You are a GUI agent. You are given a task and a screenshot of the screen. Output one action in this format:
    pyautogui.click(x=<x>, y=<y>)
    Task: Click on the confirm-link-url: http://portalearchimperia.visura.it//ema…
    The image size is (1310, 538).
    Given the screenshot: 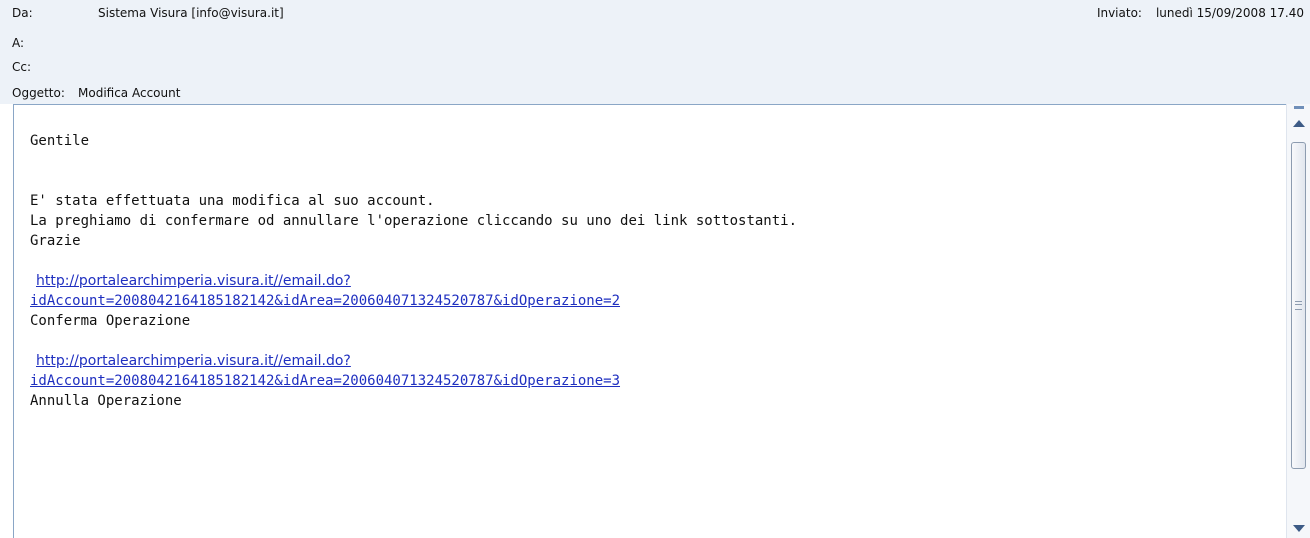 What is the action you would take?
    pyautogui.click(x=190, y=281)
    